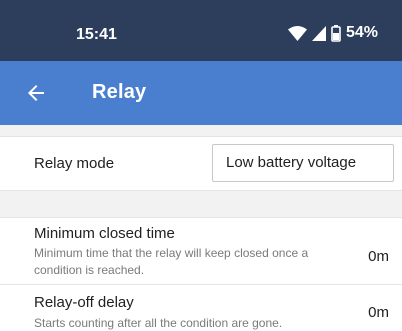 This screenshot has height=331, width=402. I want to click on relay-mode-label: Relay mode, so click(74, 163).